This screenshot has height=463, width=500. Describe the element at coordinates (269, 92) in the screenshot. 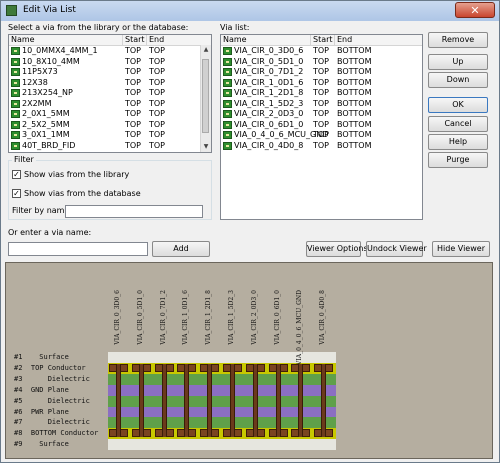

I see `via-name: VIA_CIR_1_2D1_8` at that location.